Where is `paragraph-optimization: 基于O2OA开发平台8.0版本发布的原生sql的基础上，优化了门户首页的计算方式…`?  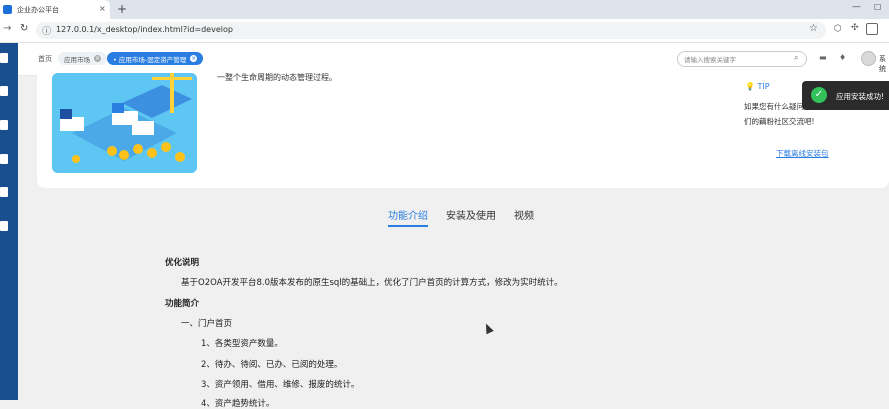
paragraph-optimization: 基于O2OA开发平台8.0版本发布的原生sql的基础上，优化了门户首页的计算方式… is located at coordinates (372, 283).